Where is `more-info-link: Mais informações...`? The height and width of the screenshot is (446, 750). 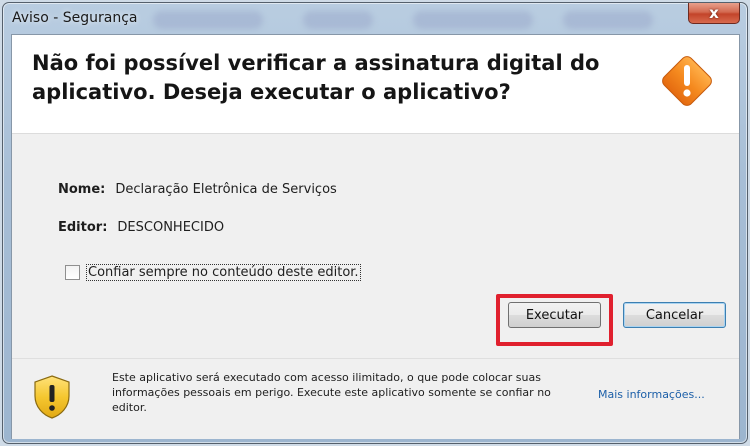 more-info-link: Mais informações... is located at coordinates (651, 394).